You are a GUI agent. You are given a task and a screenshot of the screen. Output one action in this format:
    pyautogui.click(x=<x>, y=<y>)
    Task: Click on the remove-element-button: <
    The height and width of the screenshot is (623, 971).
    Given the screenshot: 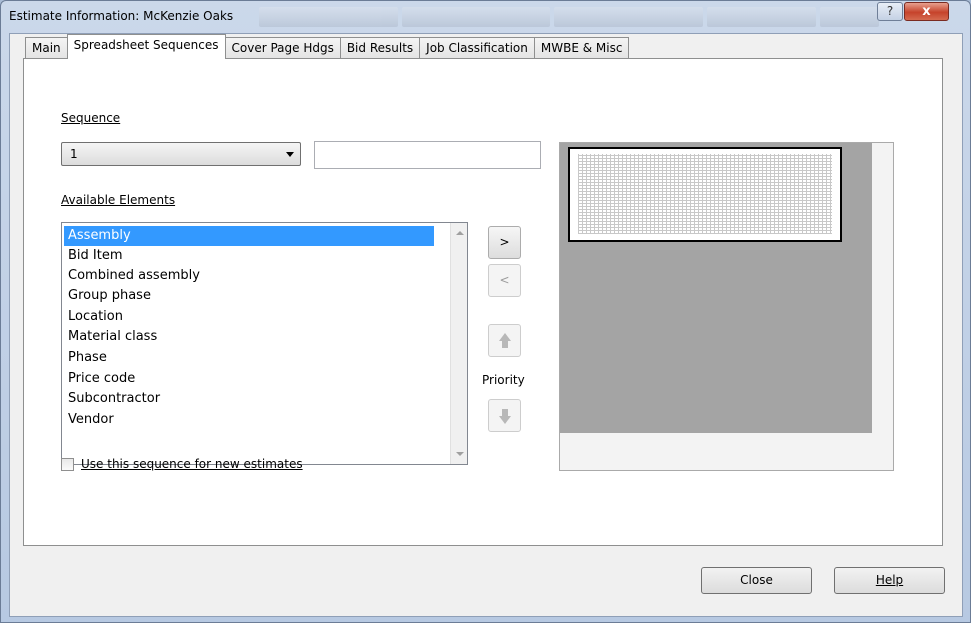 What is the action you would take?
    pyautogui.click(x=504, y=280)
    